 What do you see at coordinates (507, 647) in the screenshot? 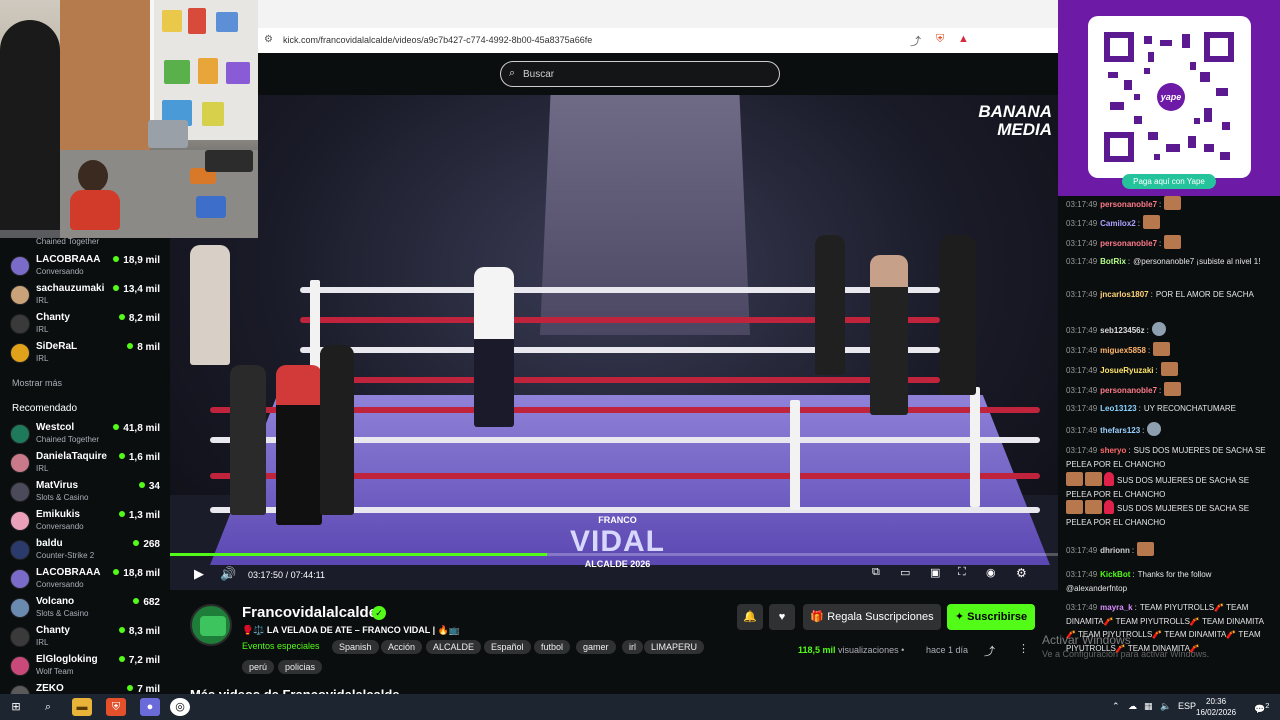
I see `tag-chip: Español` at bounding box center [507, 647].